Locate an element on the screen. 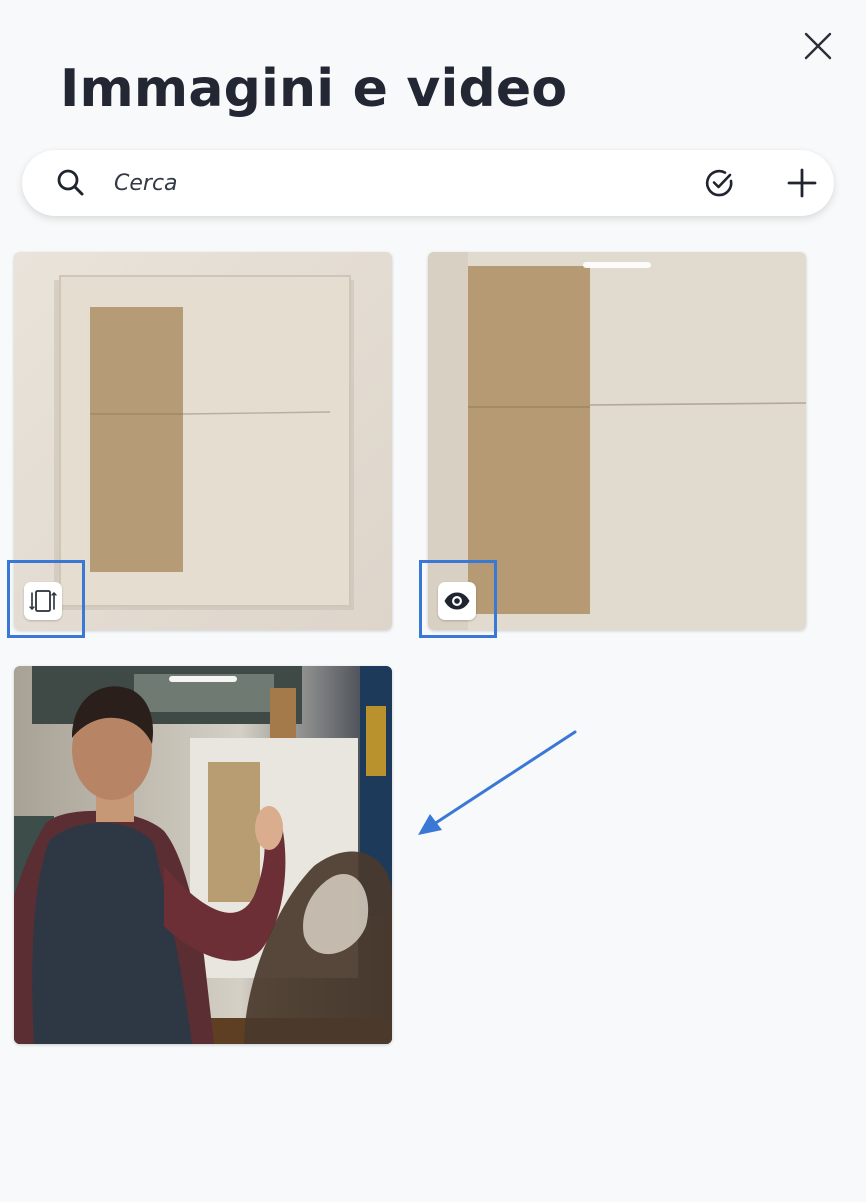 The width and height of the screenshot is (866, 1202). plus-icon is located at coordinates (802, 183).